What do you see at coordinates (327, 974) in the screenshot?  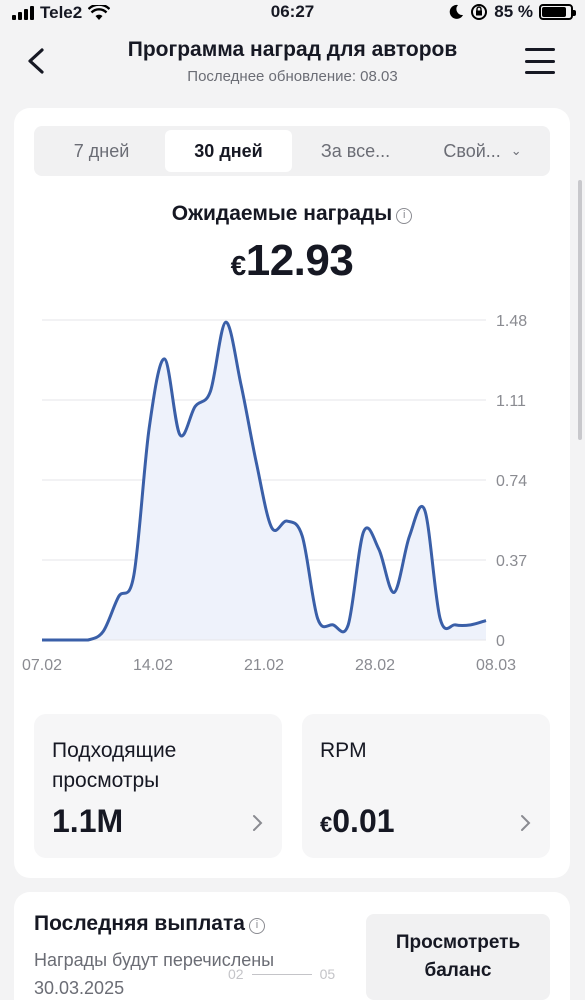 I see `pager-right: 05` at bounding box center [327, 974].